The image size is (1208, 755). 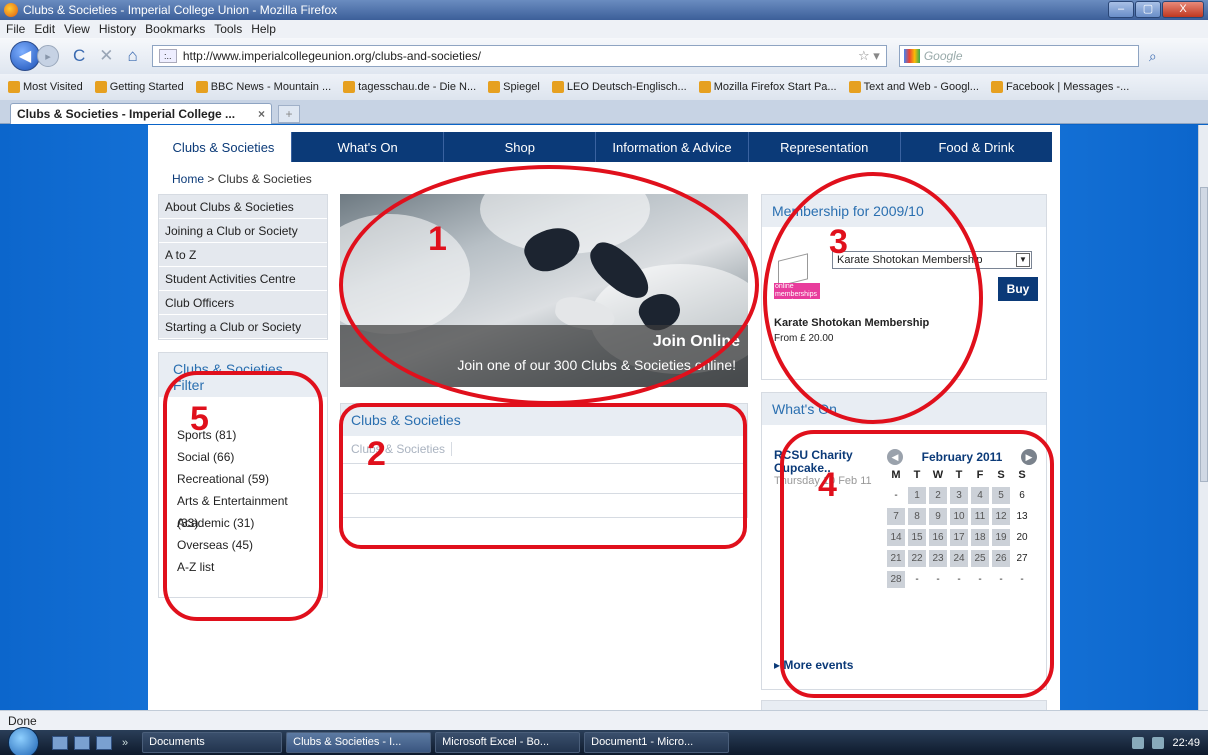 I want to click on back-button: ◀, so click(x=25, y=56).